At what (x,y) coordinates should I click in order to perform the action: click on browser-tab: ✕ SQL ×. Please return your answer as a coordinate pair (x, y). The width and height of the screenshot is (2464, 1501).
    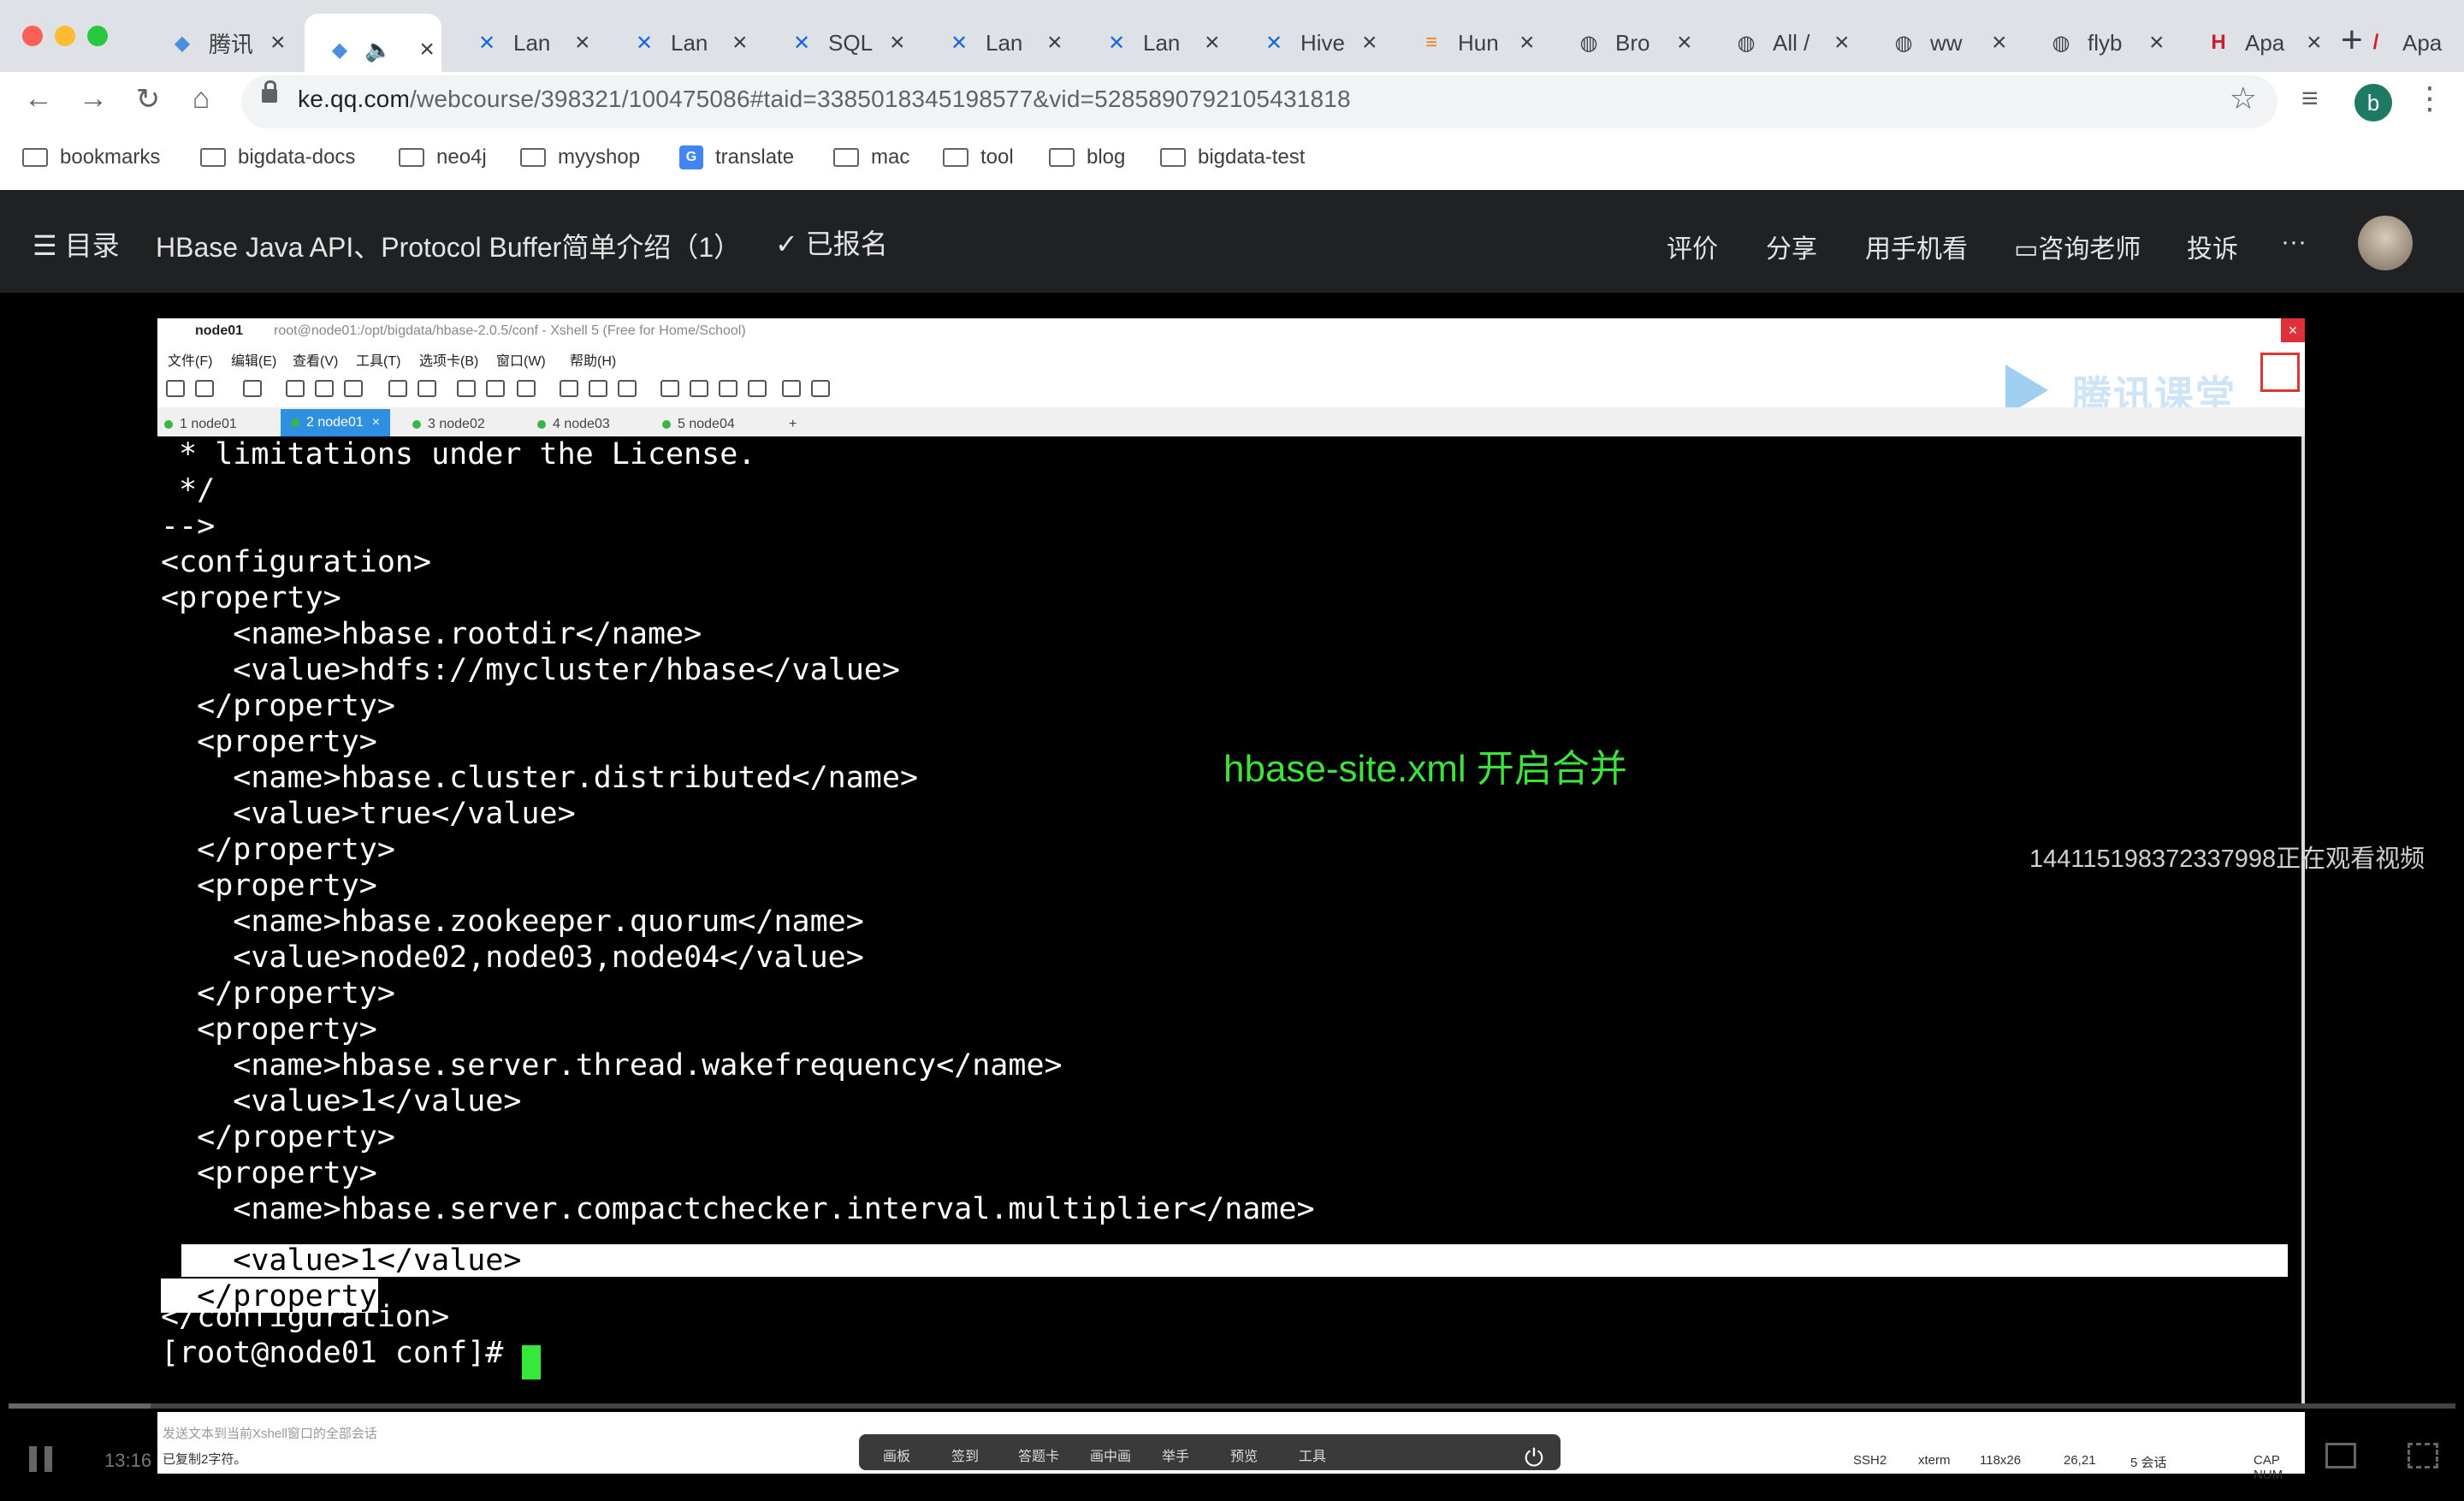
    Looking at the image, I should click on (840, 43).